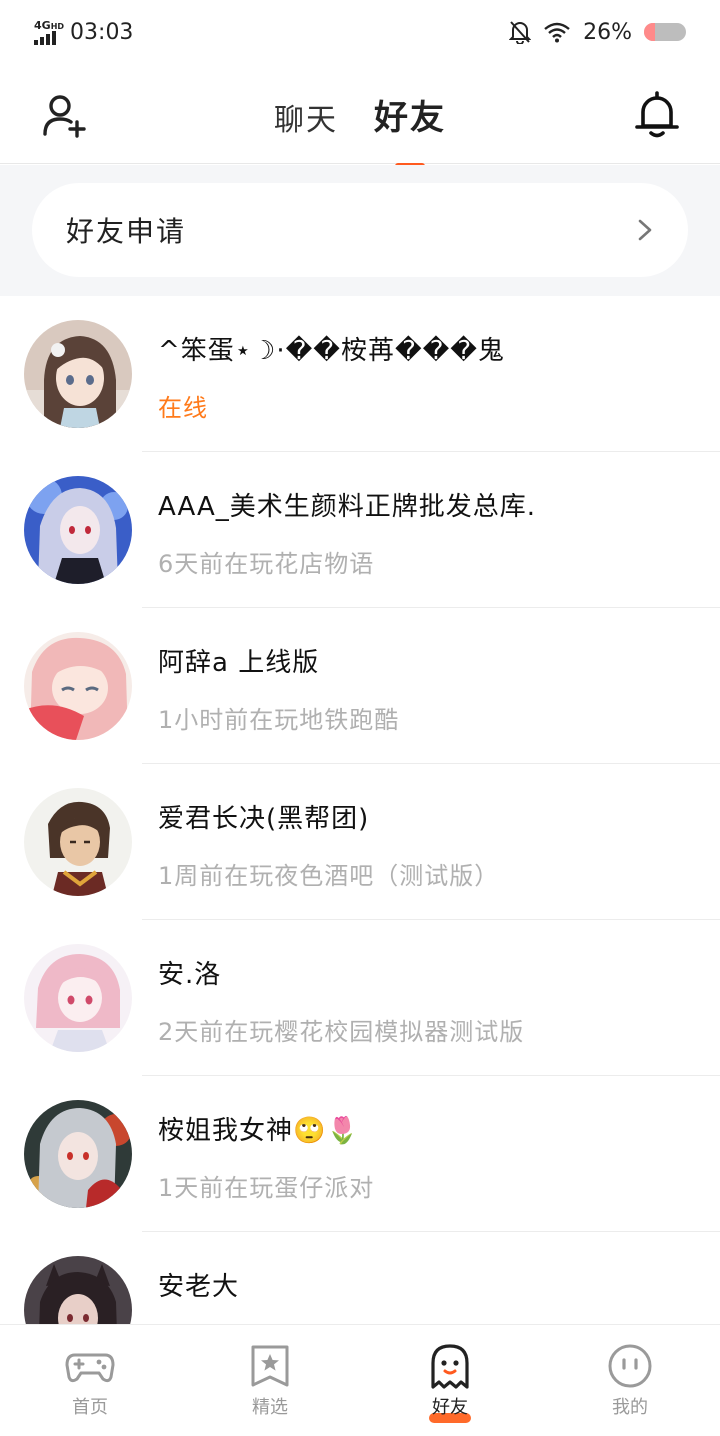 This screenshot has width=720, height=1436. I want to click on tab-friends: 好友, so click(410, 129).